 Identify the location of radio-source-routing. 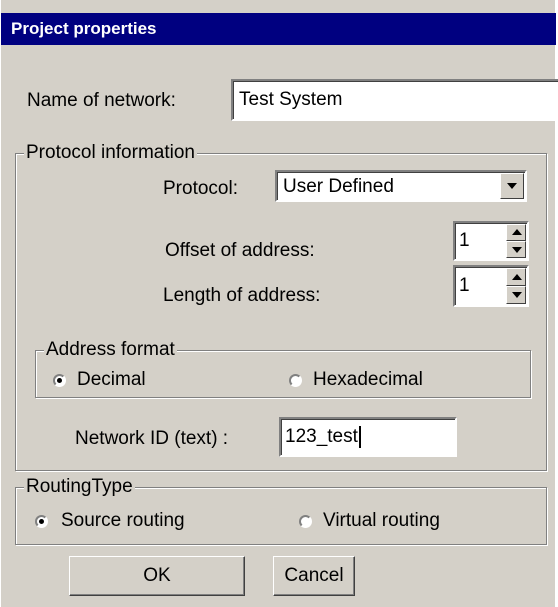
(41, 521).